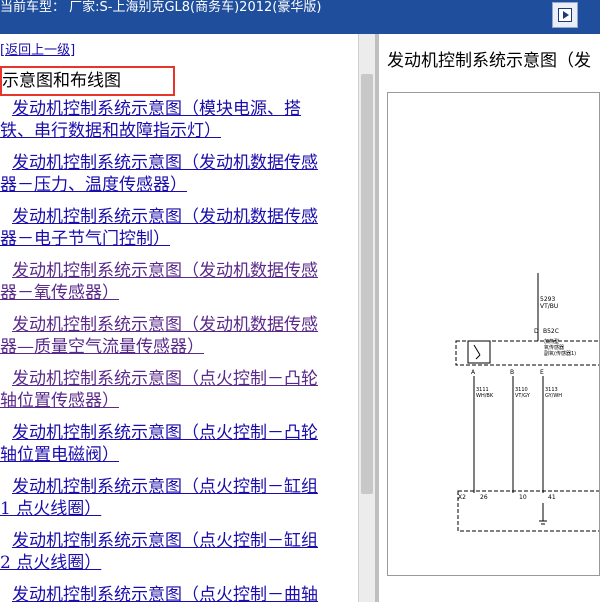  I want to click on svg-text: VT/BU, so click(549, 306).